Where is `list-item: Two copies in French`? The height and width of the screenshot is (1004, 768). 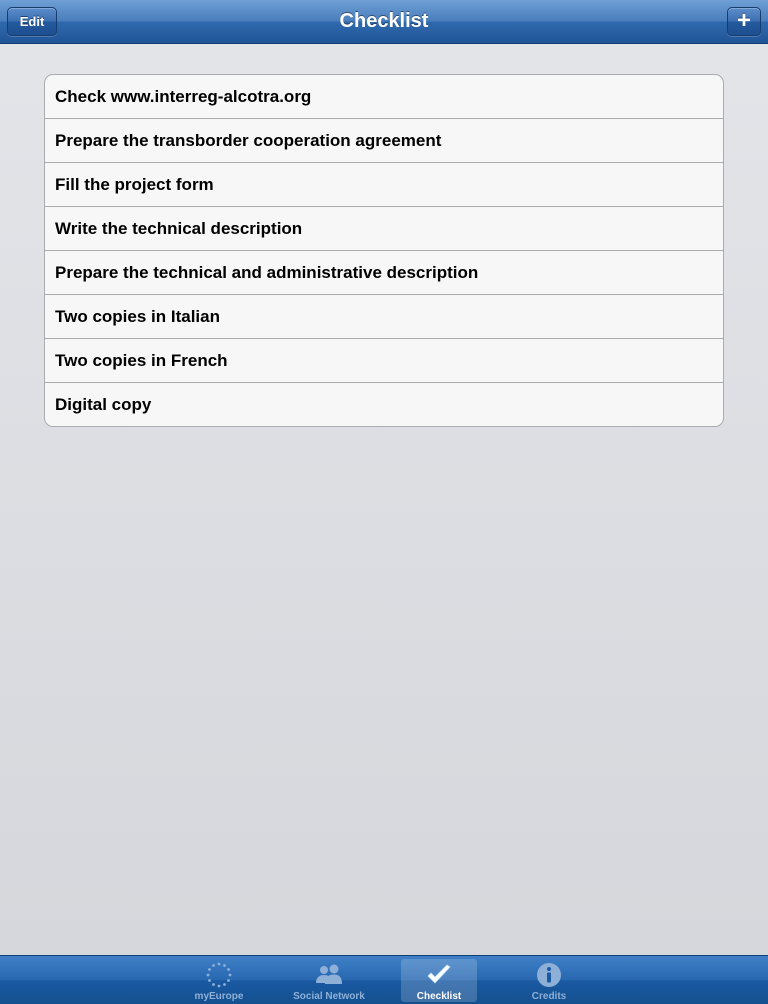
list-item: Two copies in French is located at coordinates (384, 361).